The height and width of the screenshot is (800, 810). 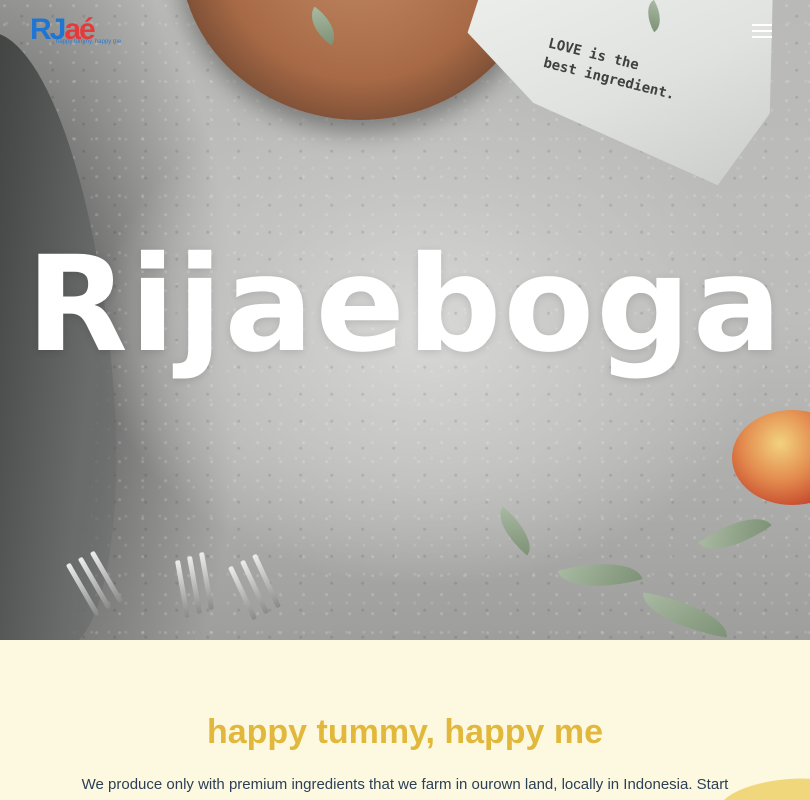 What do you see at coordinates (763, 30) in the screenshot?
I see `hamburger-menu-icon` at bounding box center [763, 30].